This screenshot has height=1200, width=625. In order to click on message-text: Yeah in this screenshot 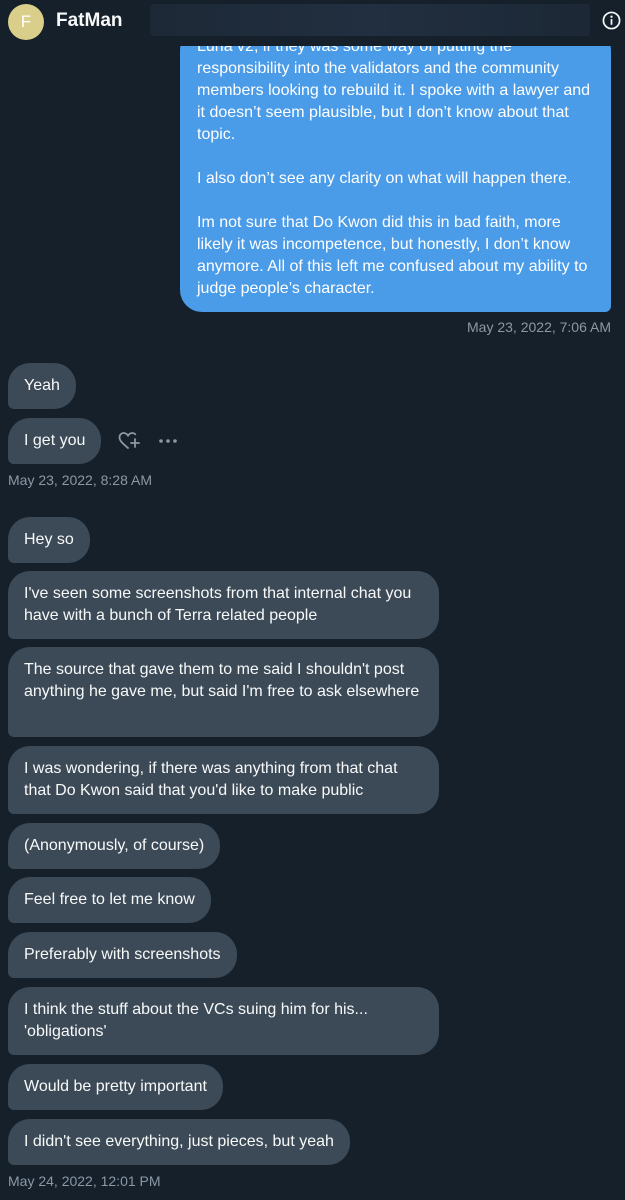, I will do `click(42, 385)`.